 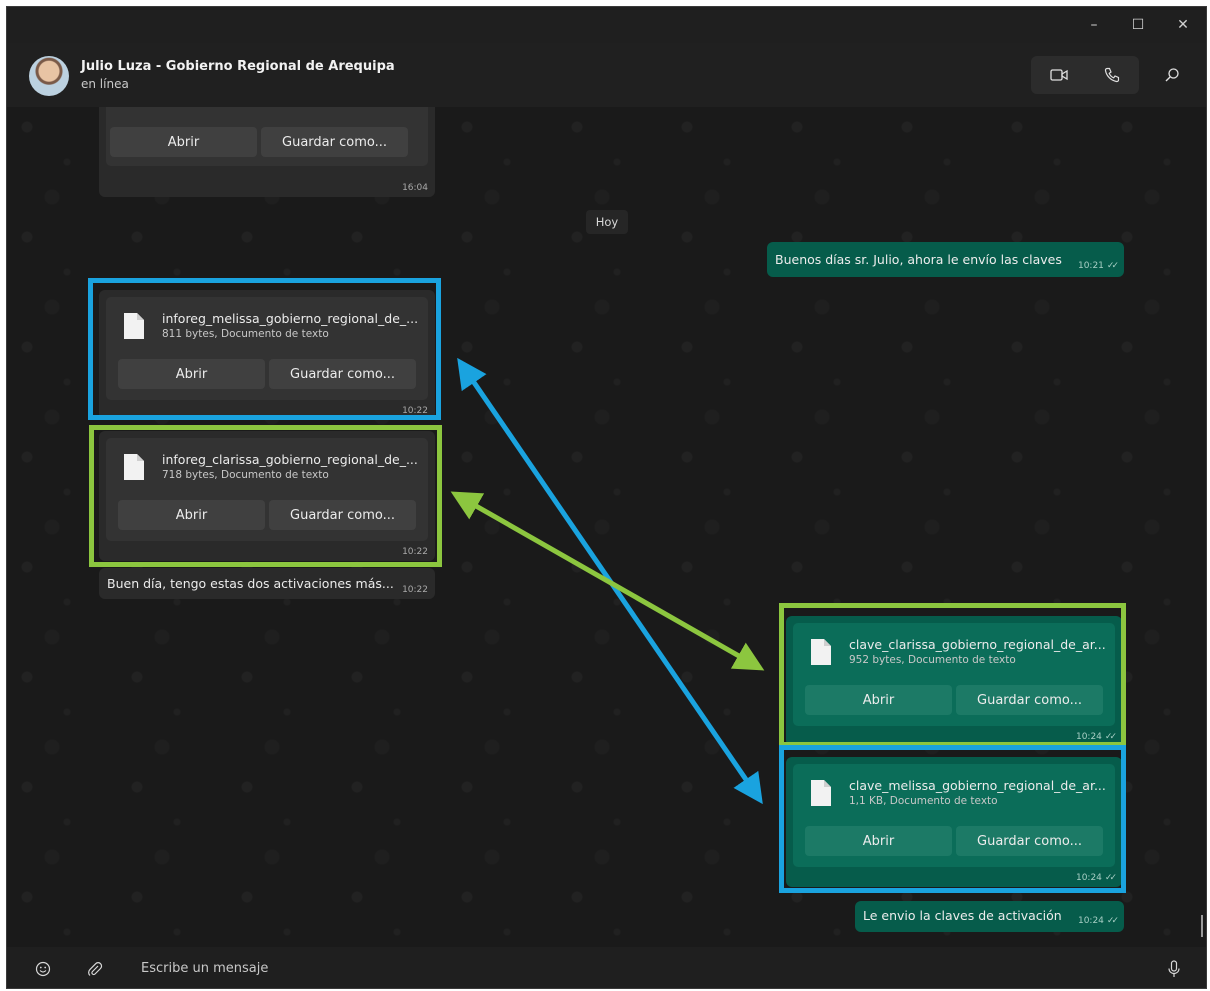 I want to click on avatar, so click(x=49, y=76).